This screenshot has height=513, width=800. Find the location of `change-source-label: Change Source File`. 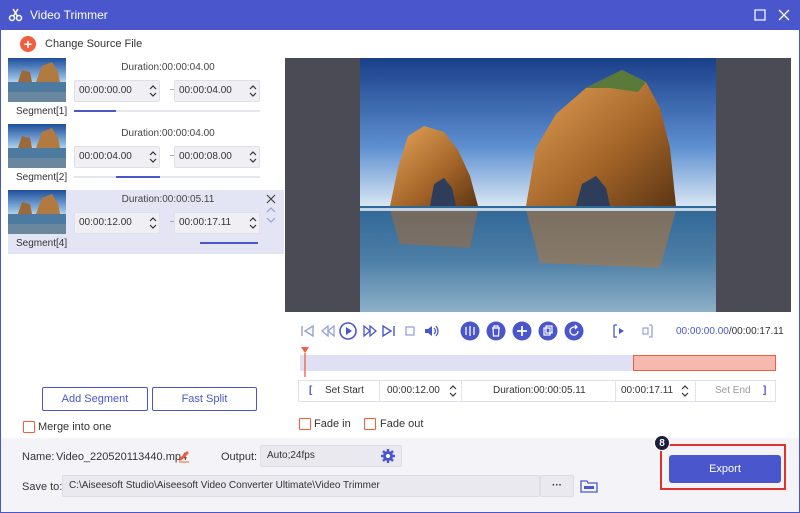

change-source-label: Change Source File is located at coordinates (94, 44).